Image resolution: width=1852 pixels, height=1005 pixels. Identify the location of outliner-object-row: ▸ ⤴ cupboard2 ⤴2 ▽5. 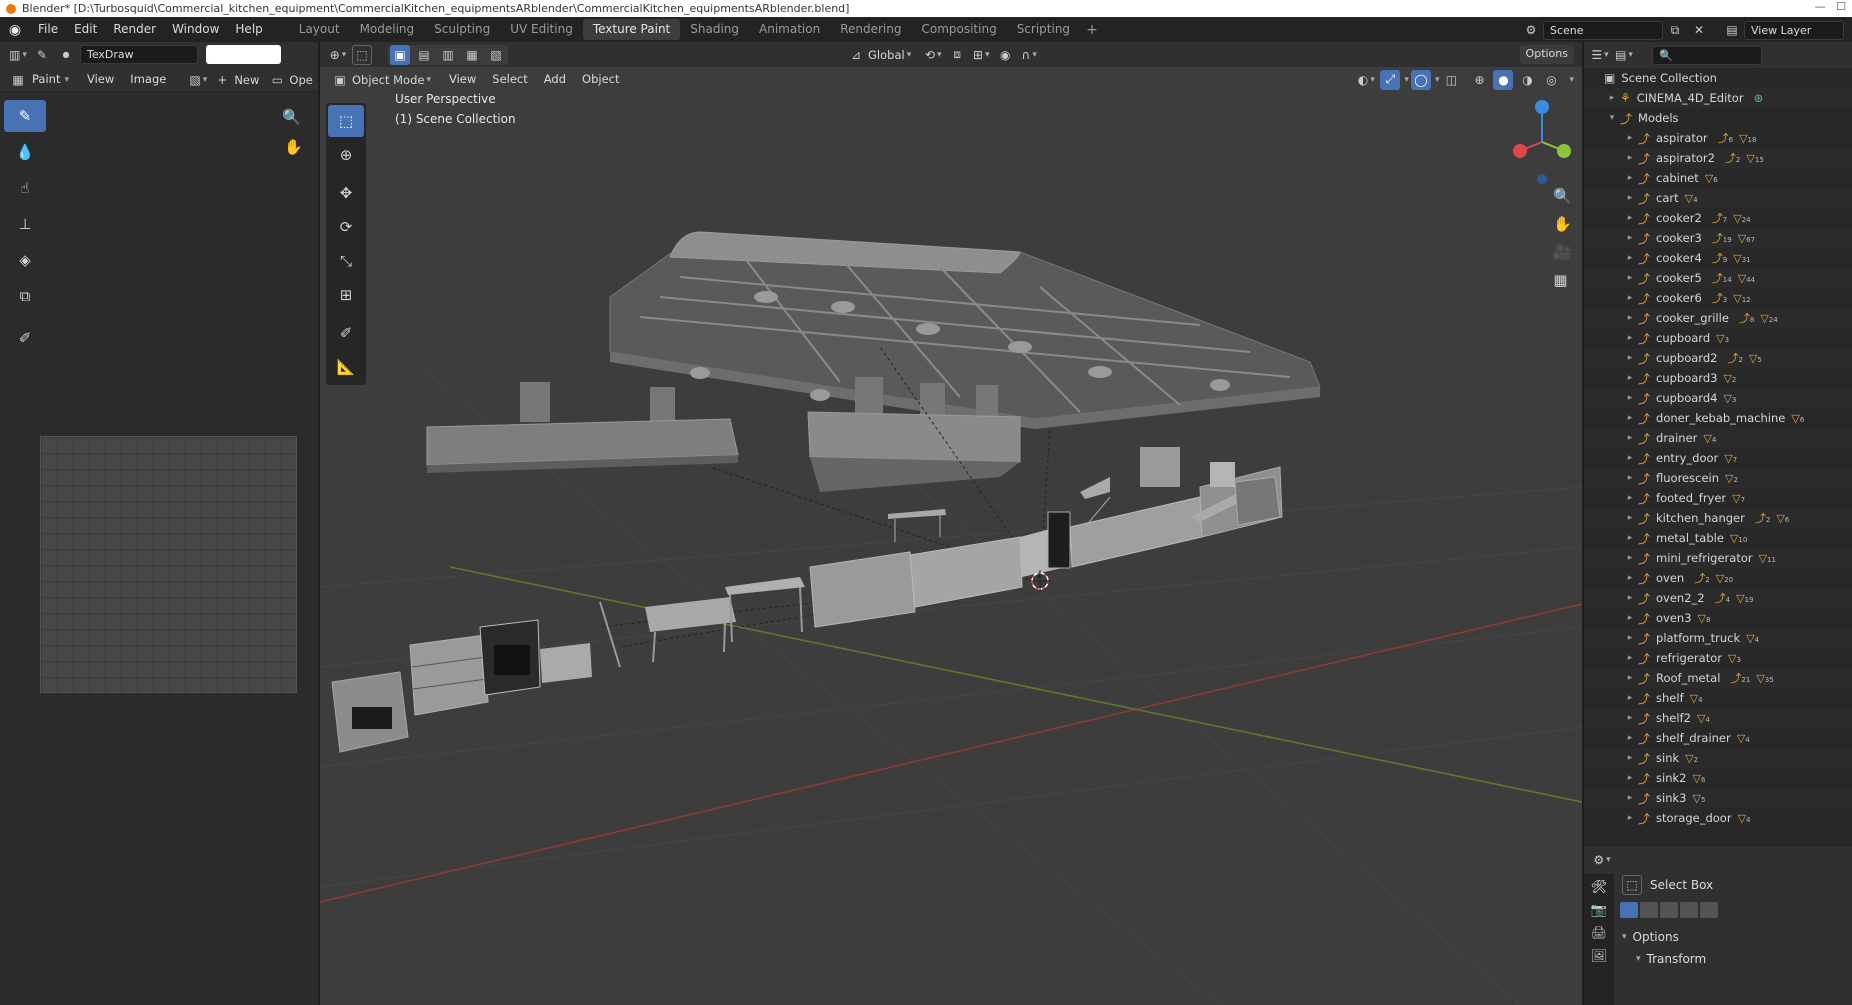
(1718, 358).